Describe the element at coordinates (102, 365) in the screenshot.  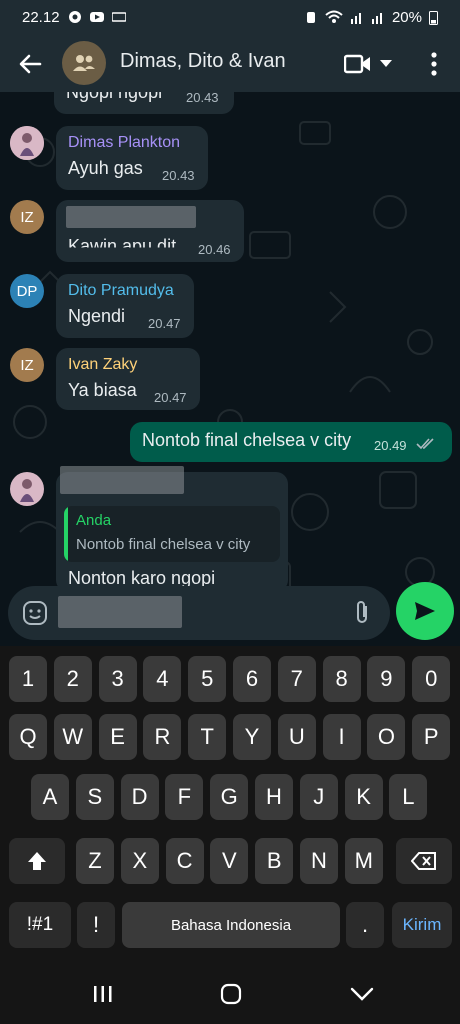
I see `sender-name: Ivan Zaky` at that location.